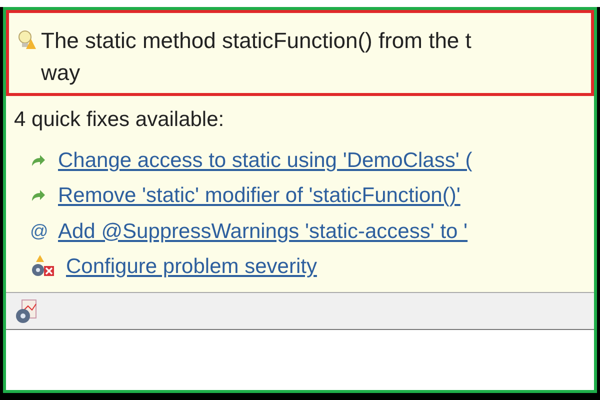 This screenshot has width=600, height=400. I want to click on quick-fix-heading: 4 quick fixes available:, so click(120, 120).